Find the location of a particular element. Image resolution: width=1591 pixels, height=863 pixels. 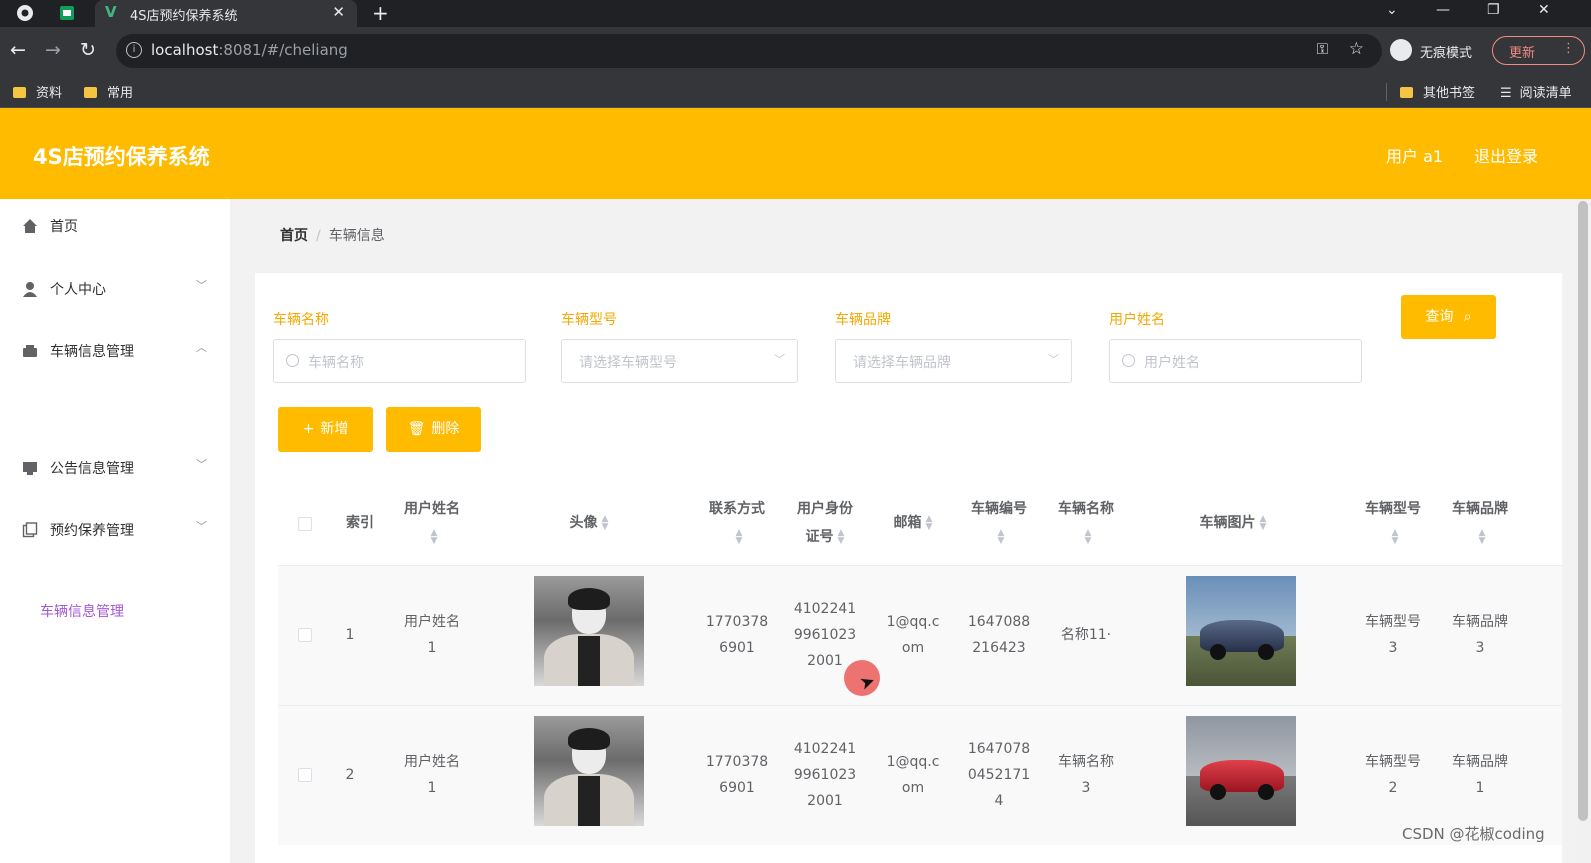

col-id-card: 用户身份 证号 ▲ ▼ is located at coordinates (825, 523).